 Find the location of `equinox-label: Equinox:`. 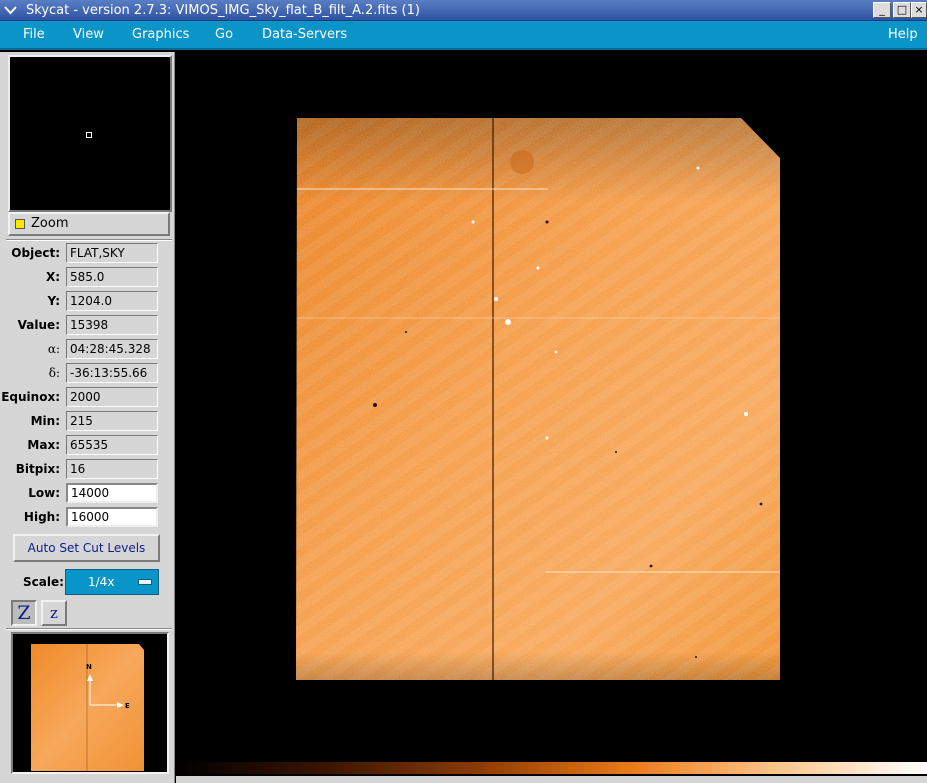

equinox-label: Equinox: is located at coordinates (30, 397).